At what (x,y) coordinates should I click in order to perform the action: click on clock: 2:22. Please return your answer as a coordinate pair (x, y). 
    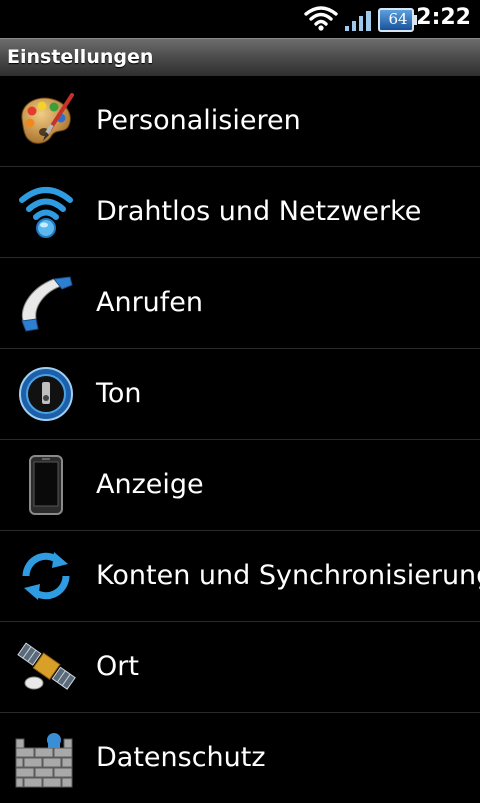
    Looking at the image, I should click on (443, 17).